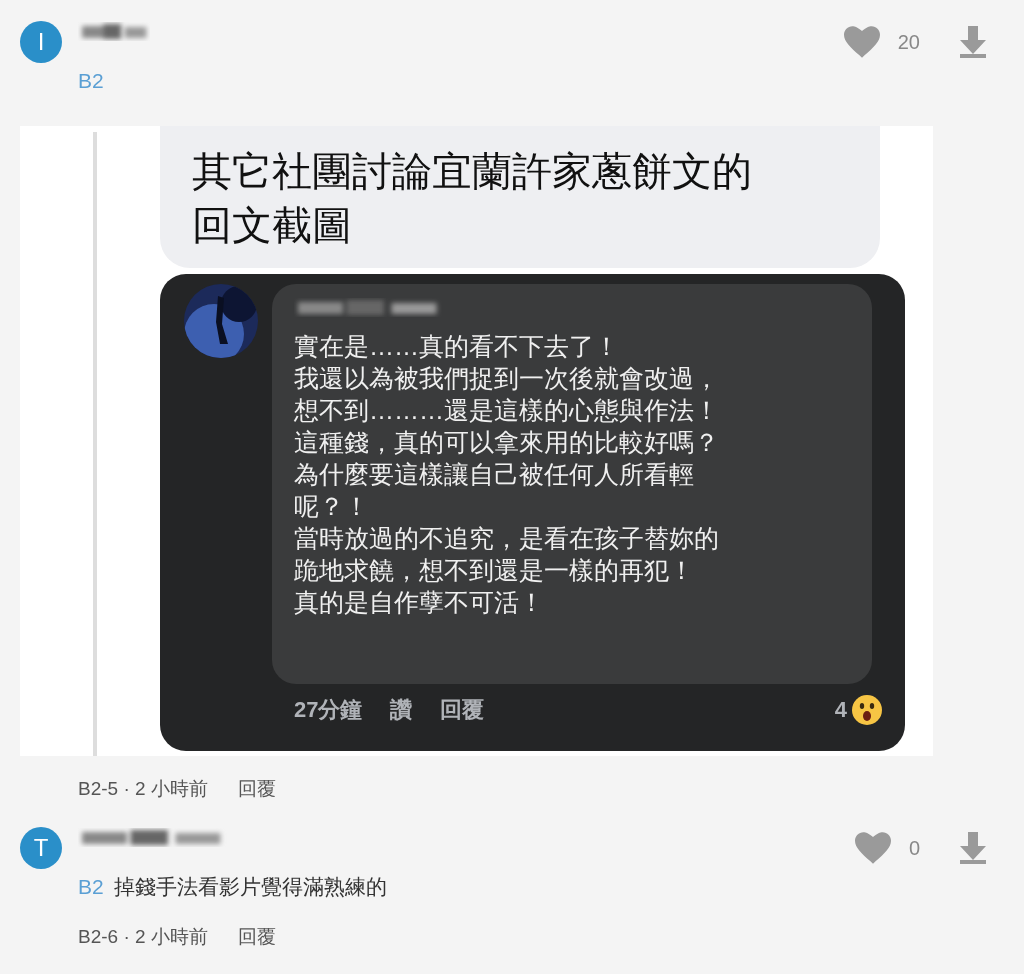 The width and height of the screenshot is (1024, 974). I want to click on caption-text: 其它社團討論宜蘭許家蔥餅文的 回文截圖, so click(472, 198).